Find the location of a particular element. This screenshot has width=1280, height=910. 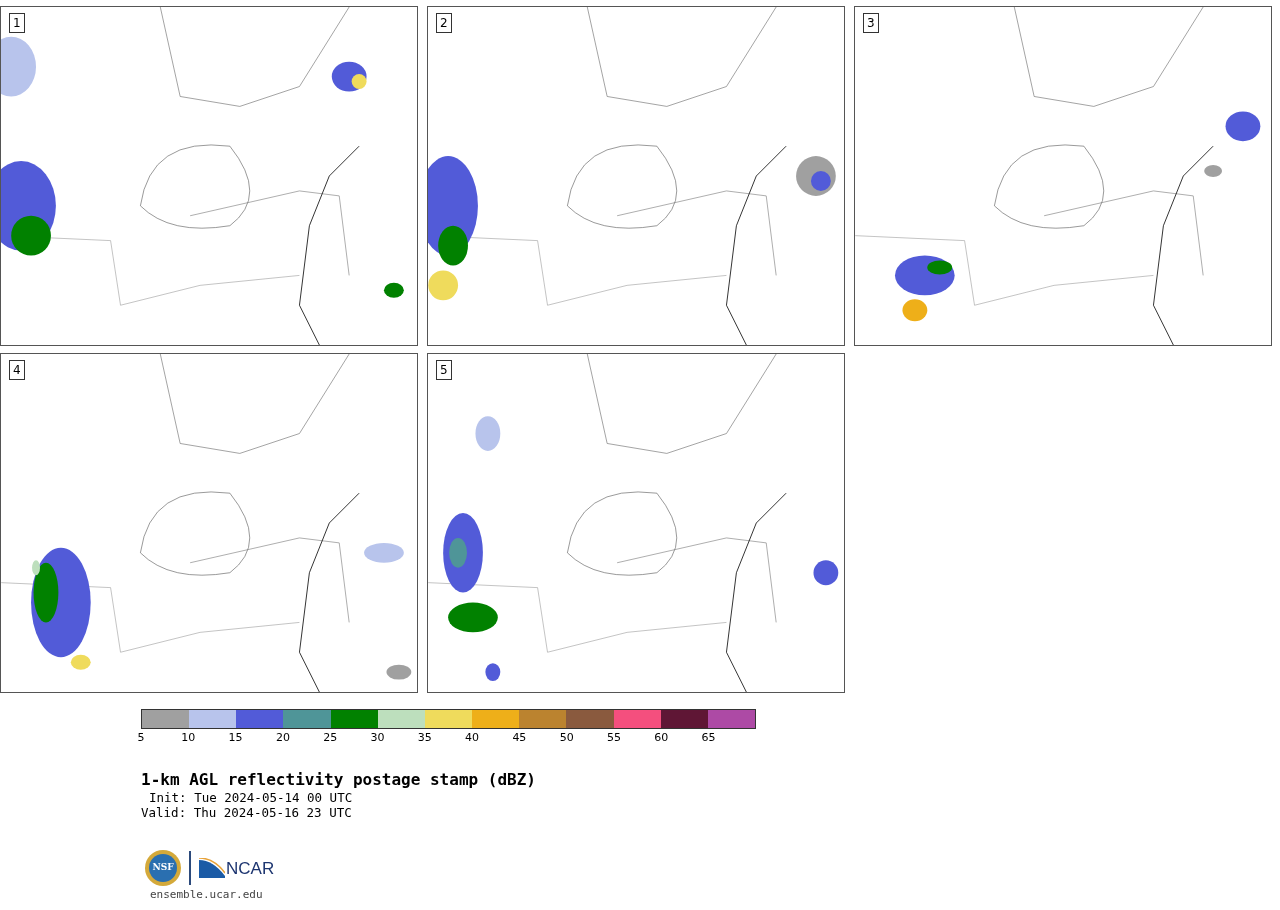

nsf-logo: NSF is located at coordinates (163, 868).